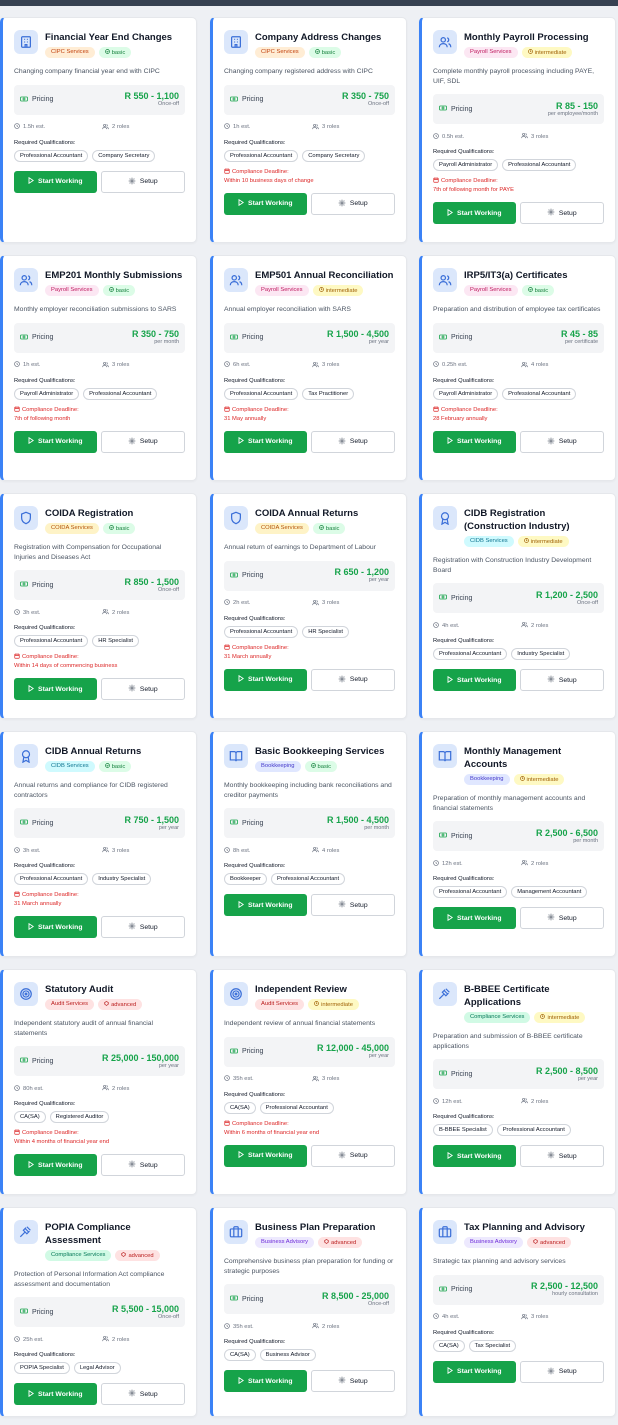 The image size is (618, 1425). Describe the element at coordinates (534, 365) in the screenshot. I see `roles-count: 4 roles` at that location.